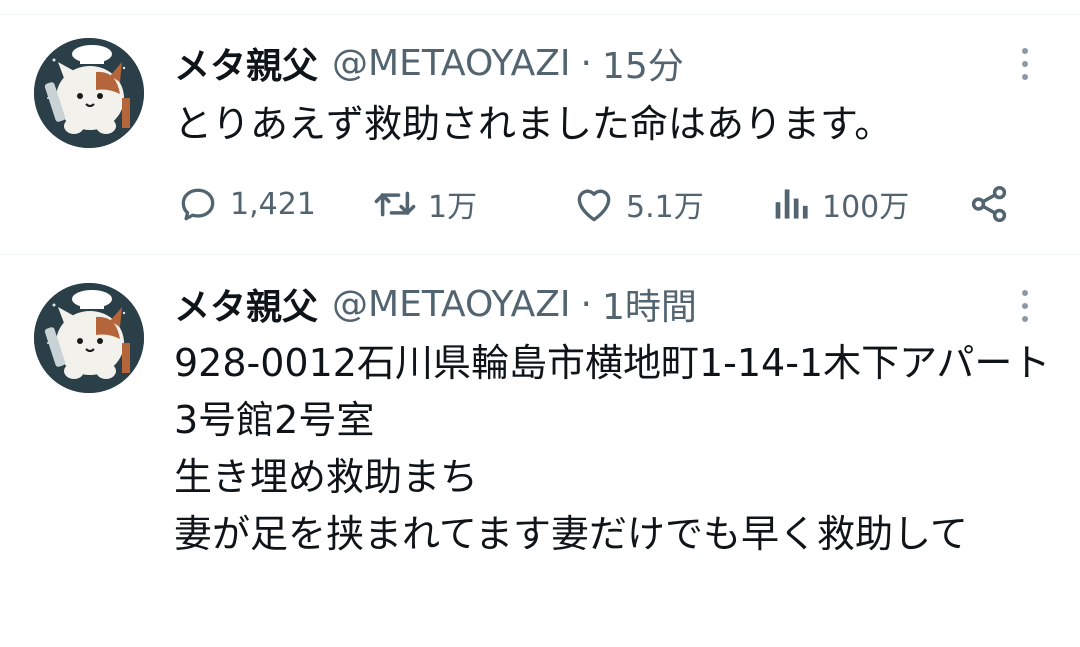 Image resolution: width=1080 pixels, height=647 pixels. I want to click on tweet-actions: 1,421 1万 5.1万 100万, so click(599, 204).